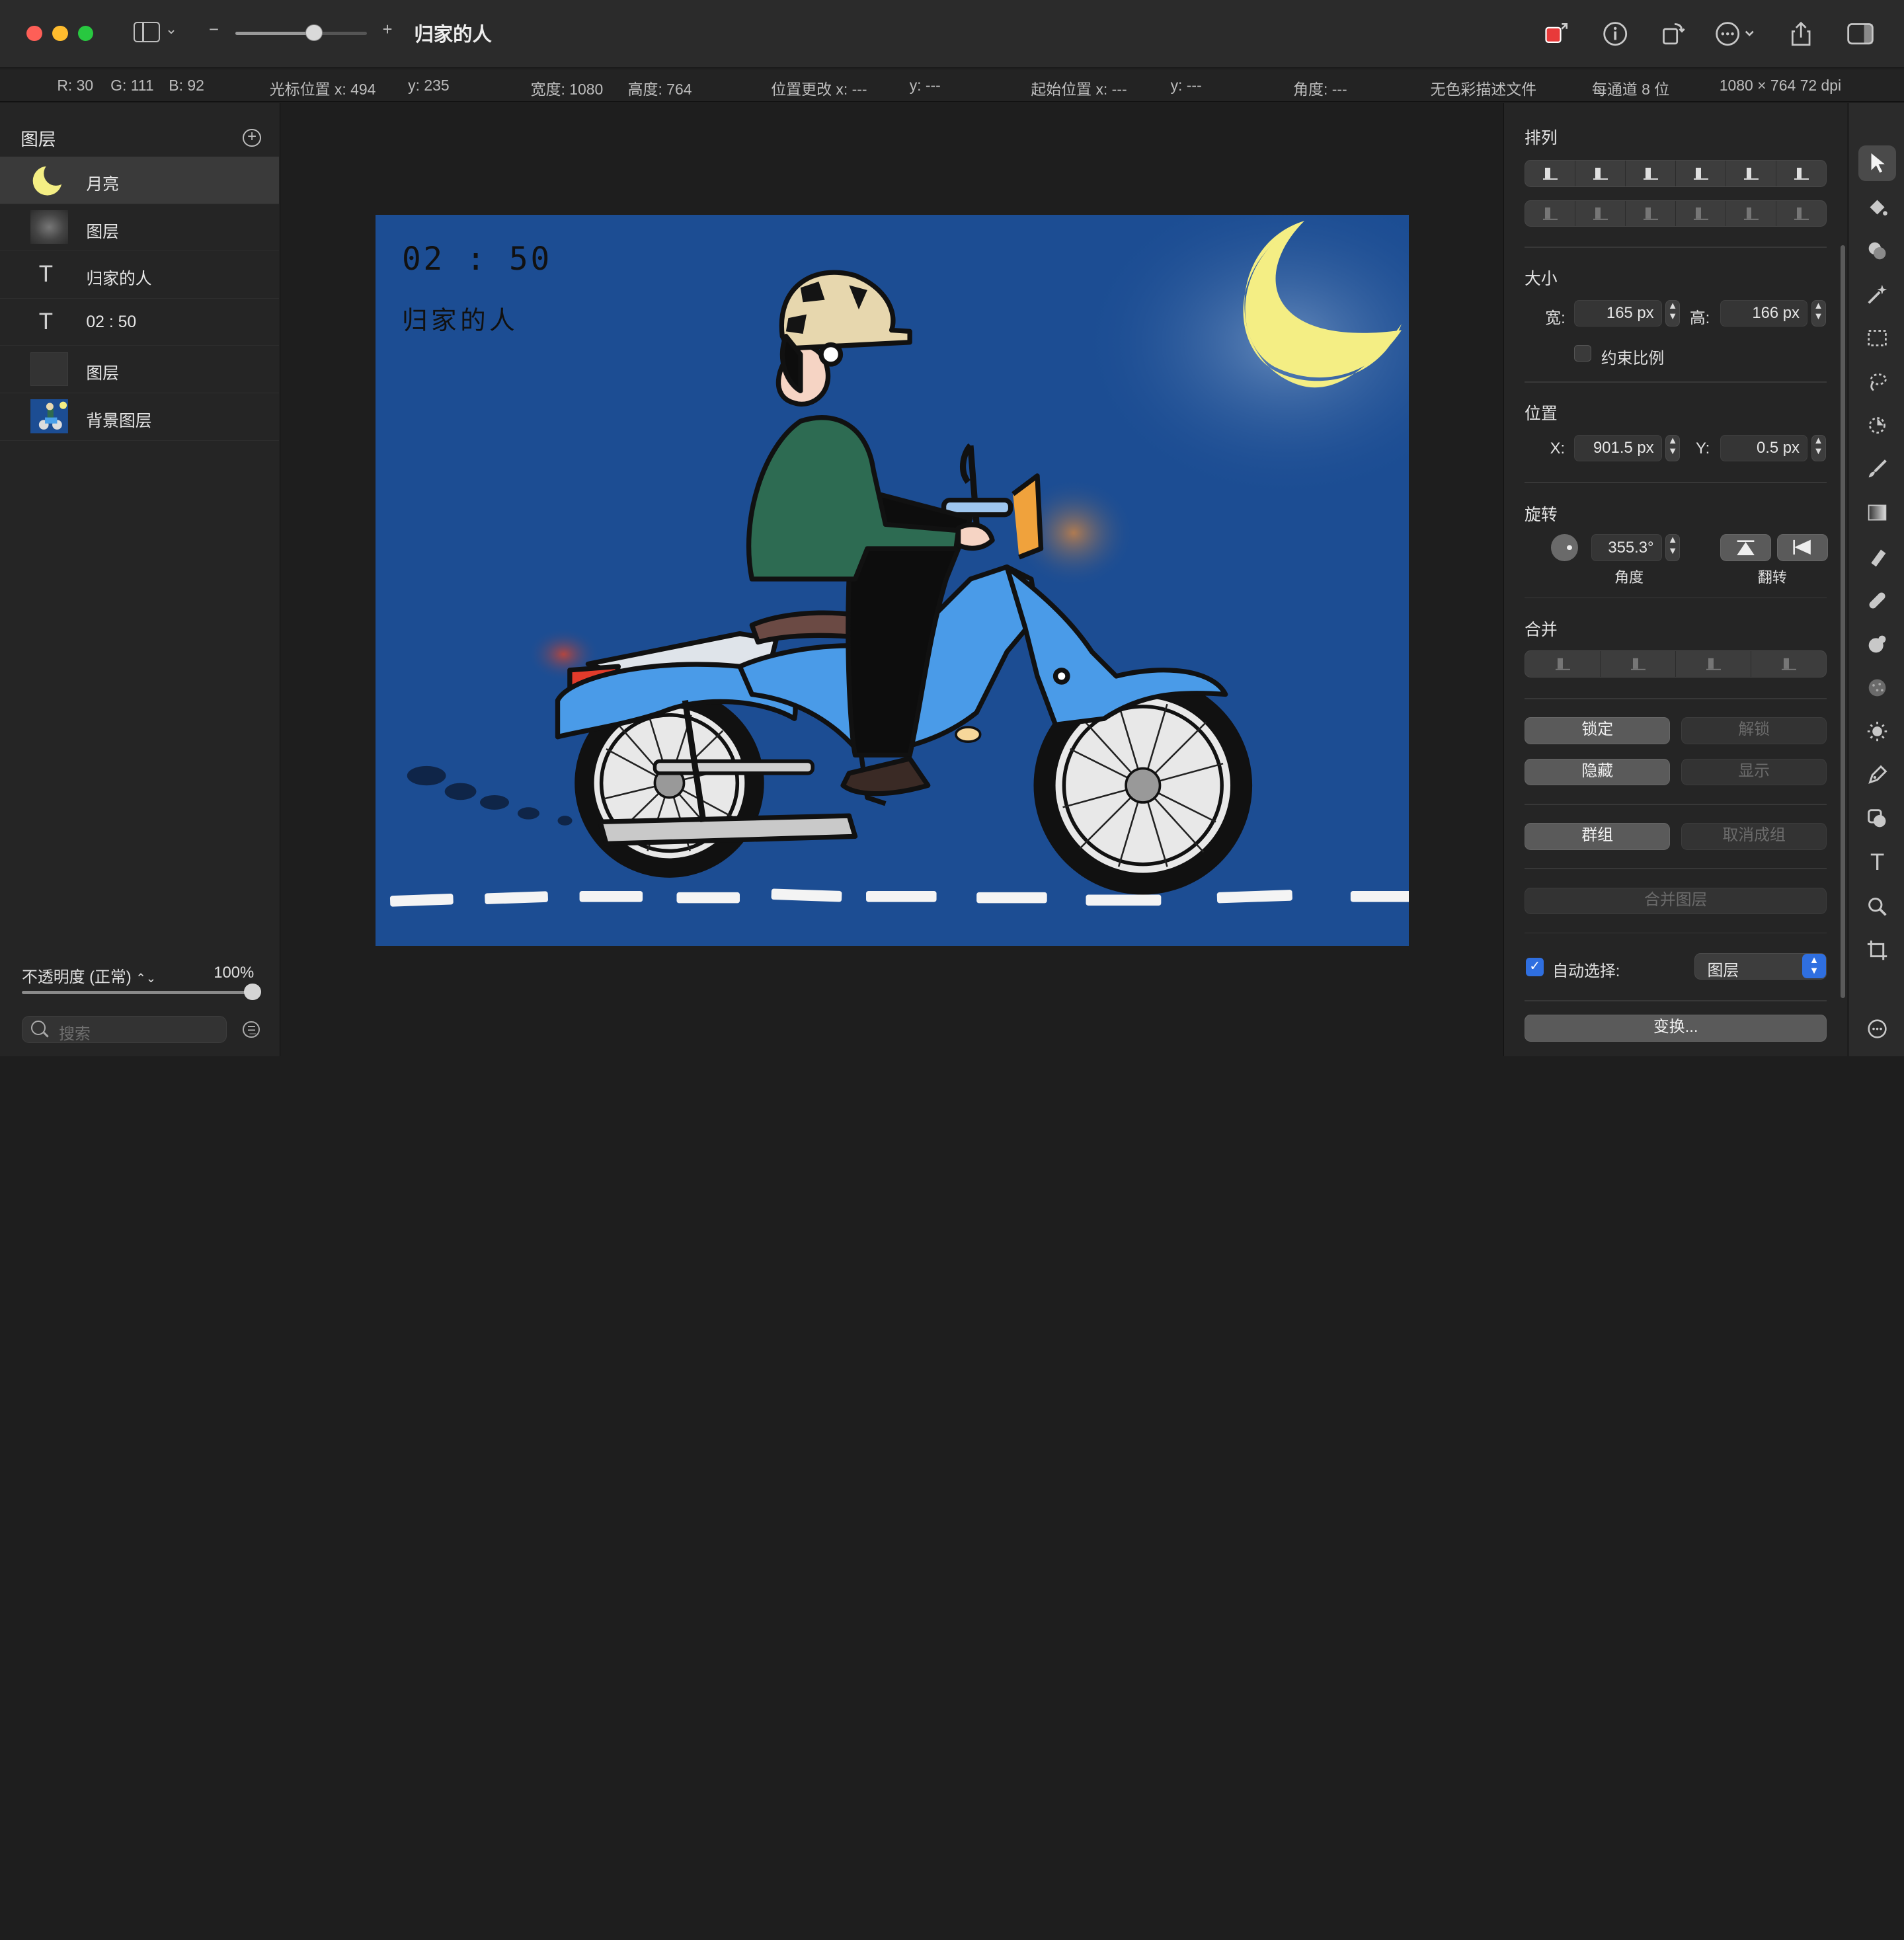 Image resolution: width=1904 pixels, height=1940 pixels. What do you see at coordinates (1615, 33) in the screenshot?
I see `info-icon` at bounding box center [1615, 33].